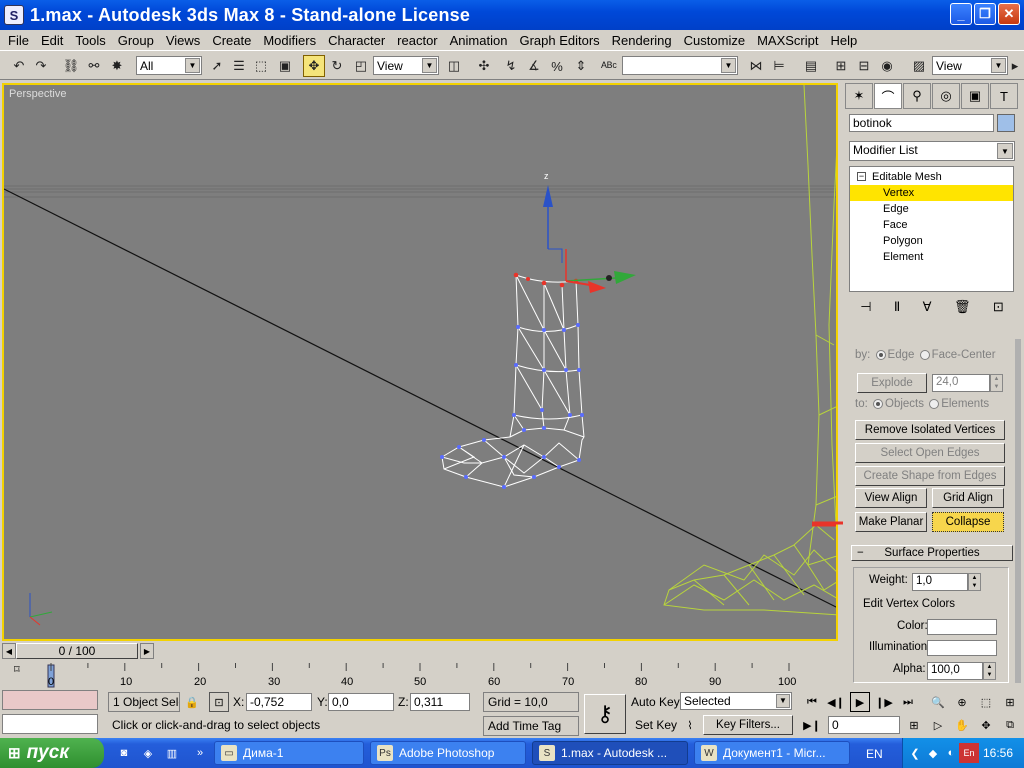 The height and width of the screenshot is (768, 1024). Describe the element at coordinates (946, 582) in the screenshot. I see `weight-spinner: 1,0 ▲ ▼` at that location.